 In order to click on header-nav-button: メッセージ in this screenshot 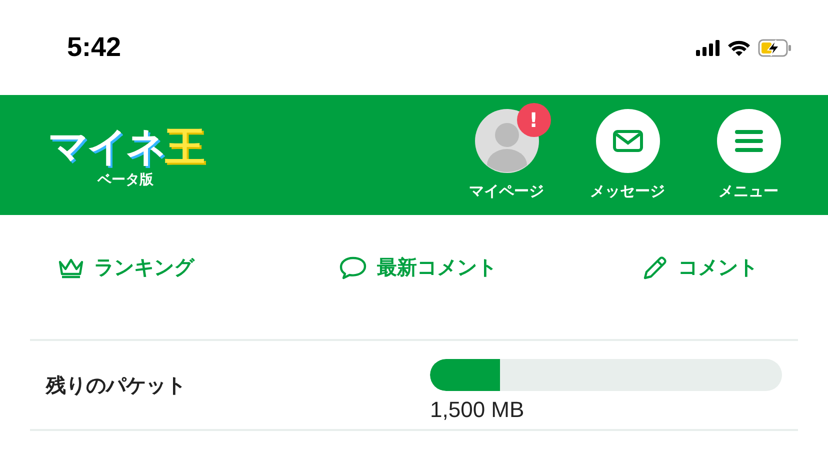, I will do `click(627, 151)`.